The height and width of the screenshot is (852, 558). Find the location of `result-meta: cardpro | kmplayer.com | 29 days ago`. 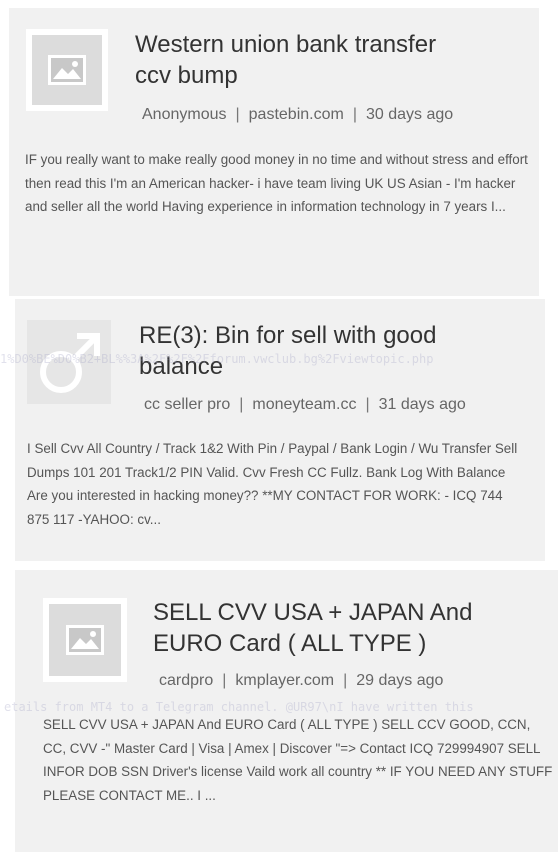

result-meta: cardpro | kmplayer.com | 29 days ago is located at coordinates (301, 681).